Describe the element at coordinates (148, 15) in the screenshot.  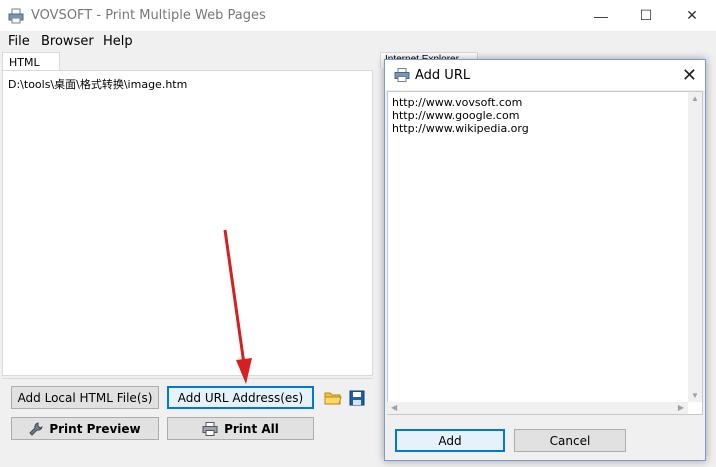
I see `window-title: VOVSOFT - Print Multiple Web Pages` at that location.